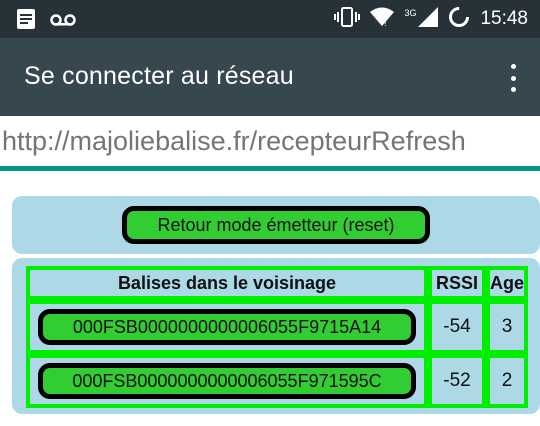  What do you see at coordinates (457, 283) in the screenshot?
I see `header-rssi: RSSI` at bounding box center [457, 283].